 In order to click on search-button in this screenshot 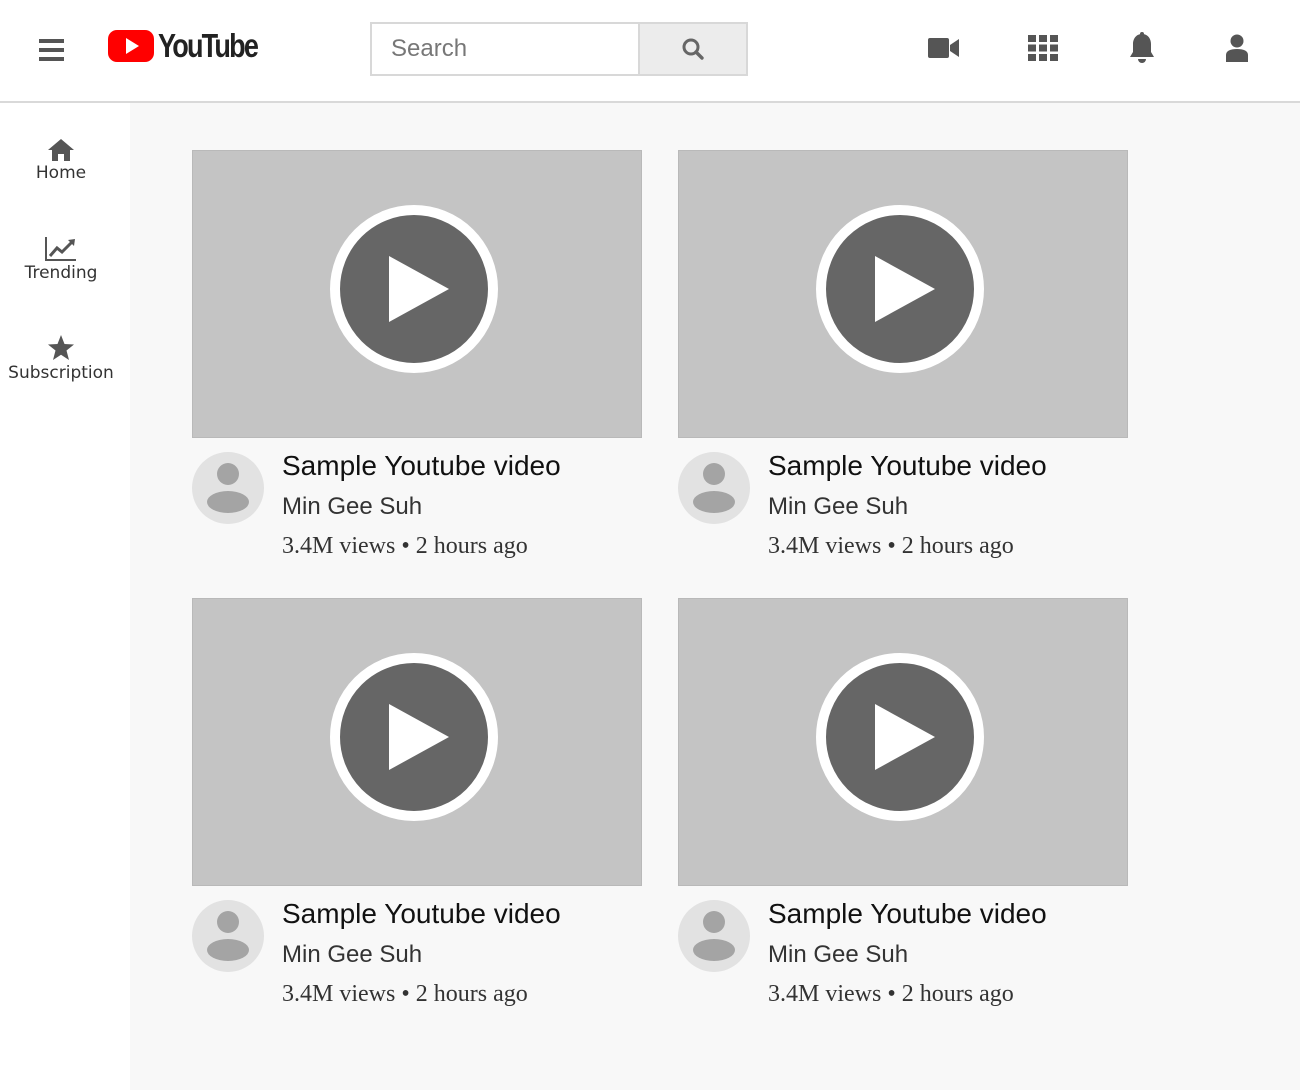, I will do `click(694, 49)`.